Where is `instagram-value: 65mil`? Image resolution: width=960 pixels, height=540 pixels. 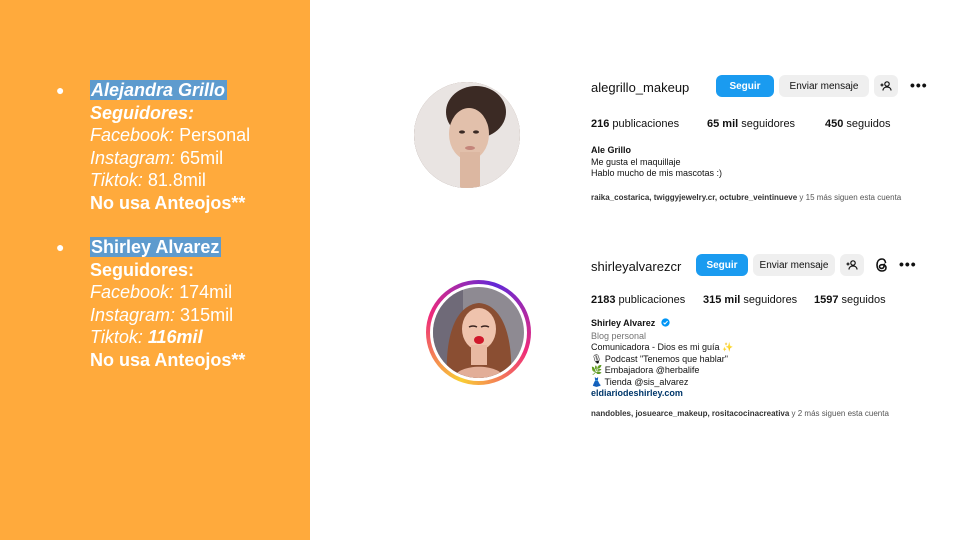
instagram-value: 65mil is located at coordinates (199, 157).